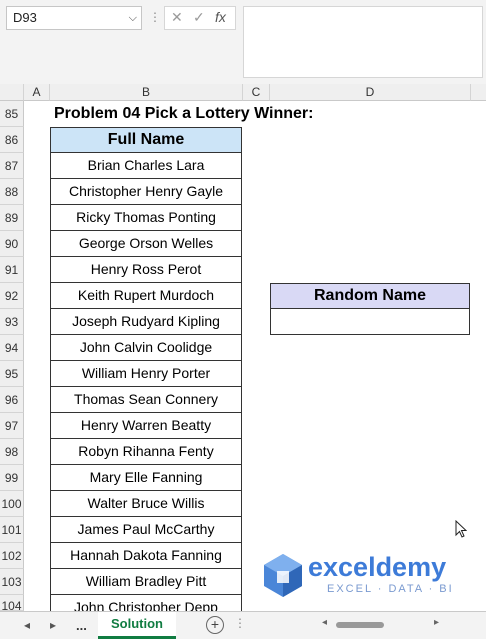 The image size is (486, 639). I want to click on name-cell: Hannah Dakota Fanning, so click(146, 556).